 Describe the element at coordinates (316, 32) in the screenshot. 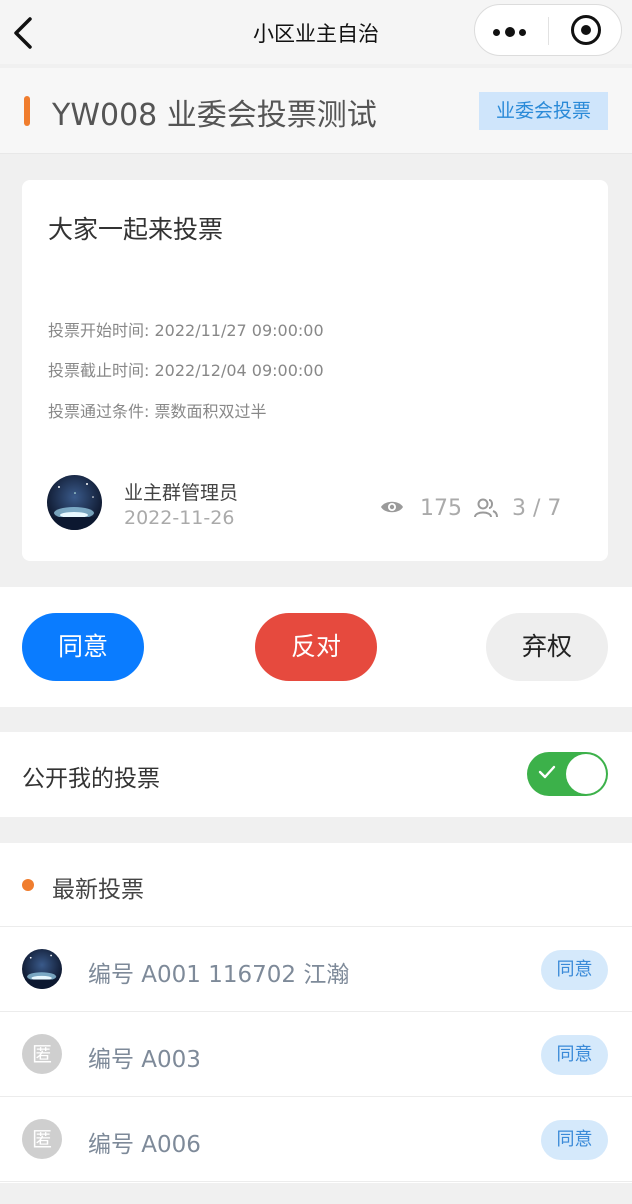

I see `navigation-bar: 小区业主自治` at that location.